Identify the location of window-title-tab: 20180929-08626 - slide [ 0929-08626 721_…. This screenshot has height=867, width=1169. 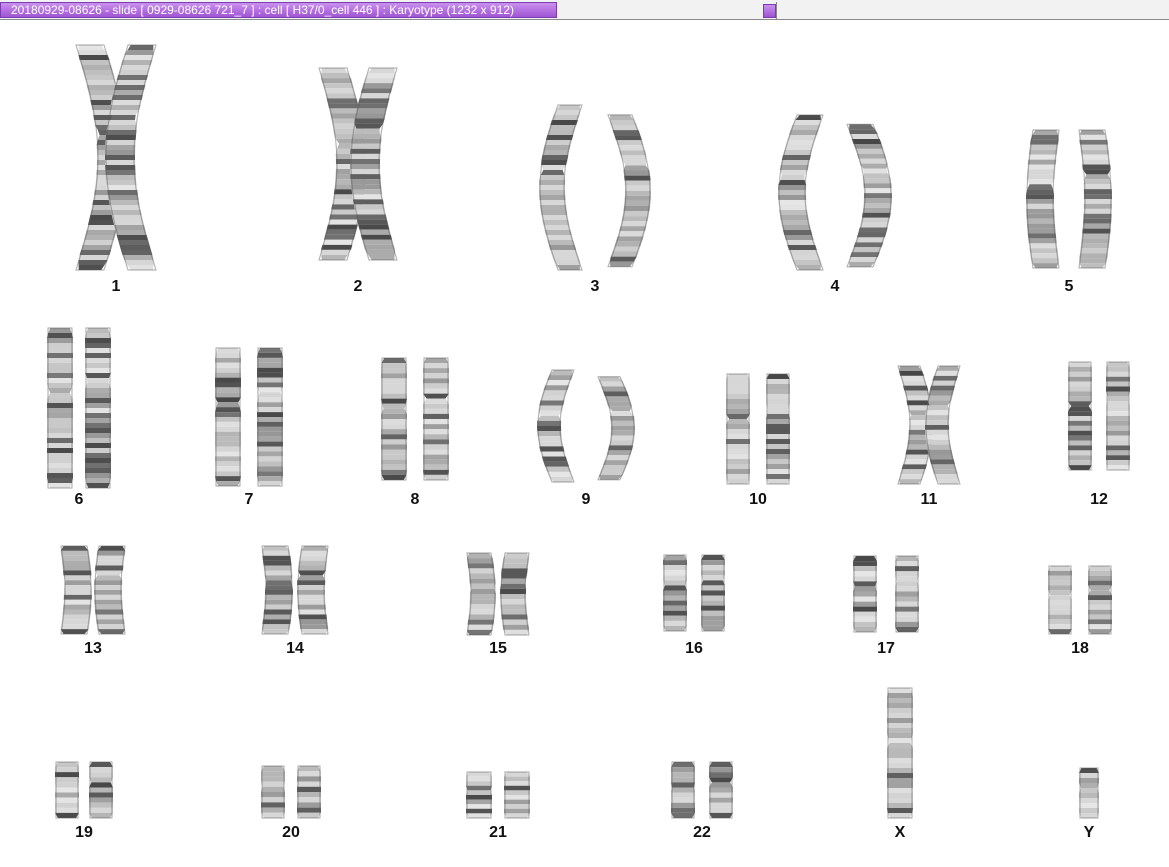
(278, 10).